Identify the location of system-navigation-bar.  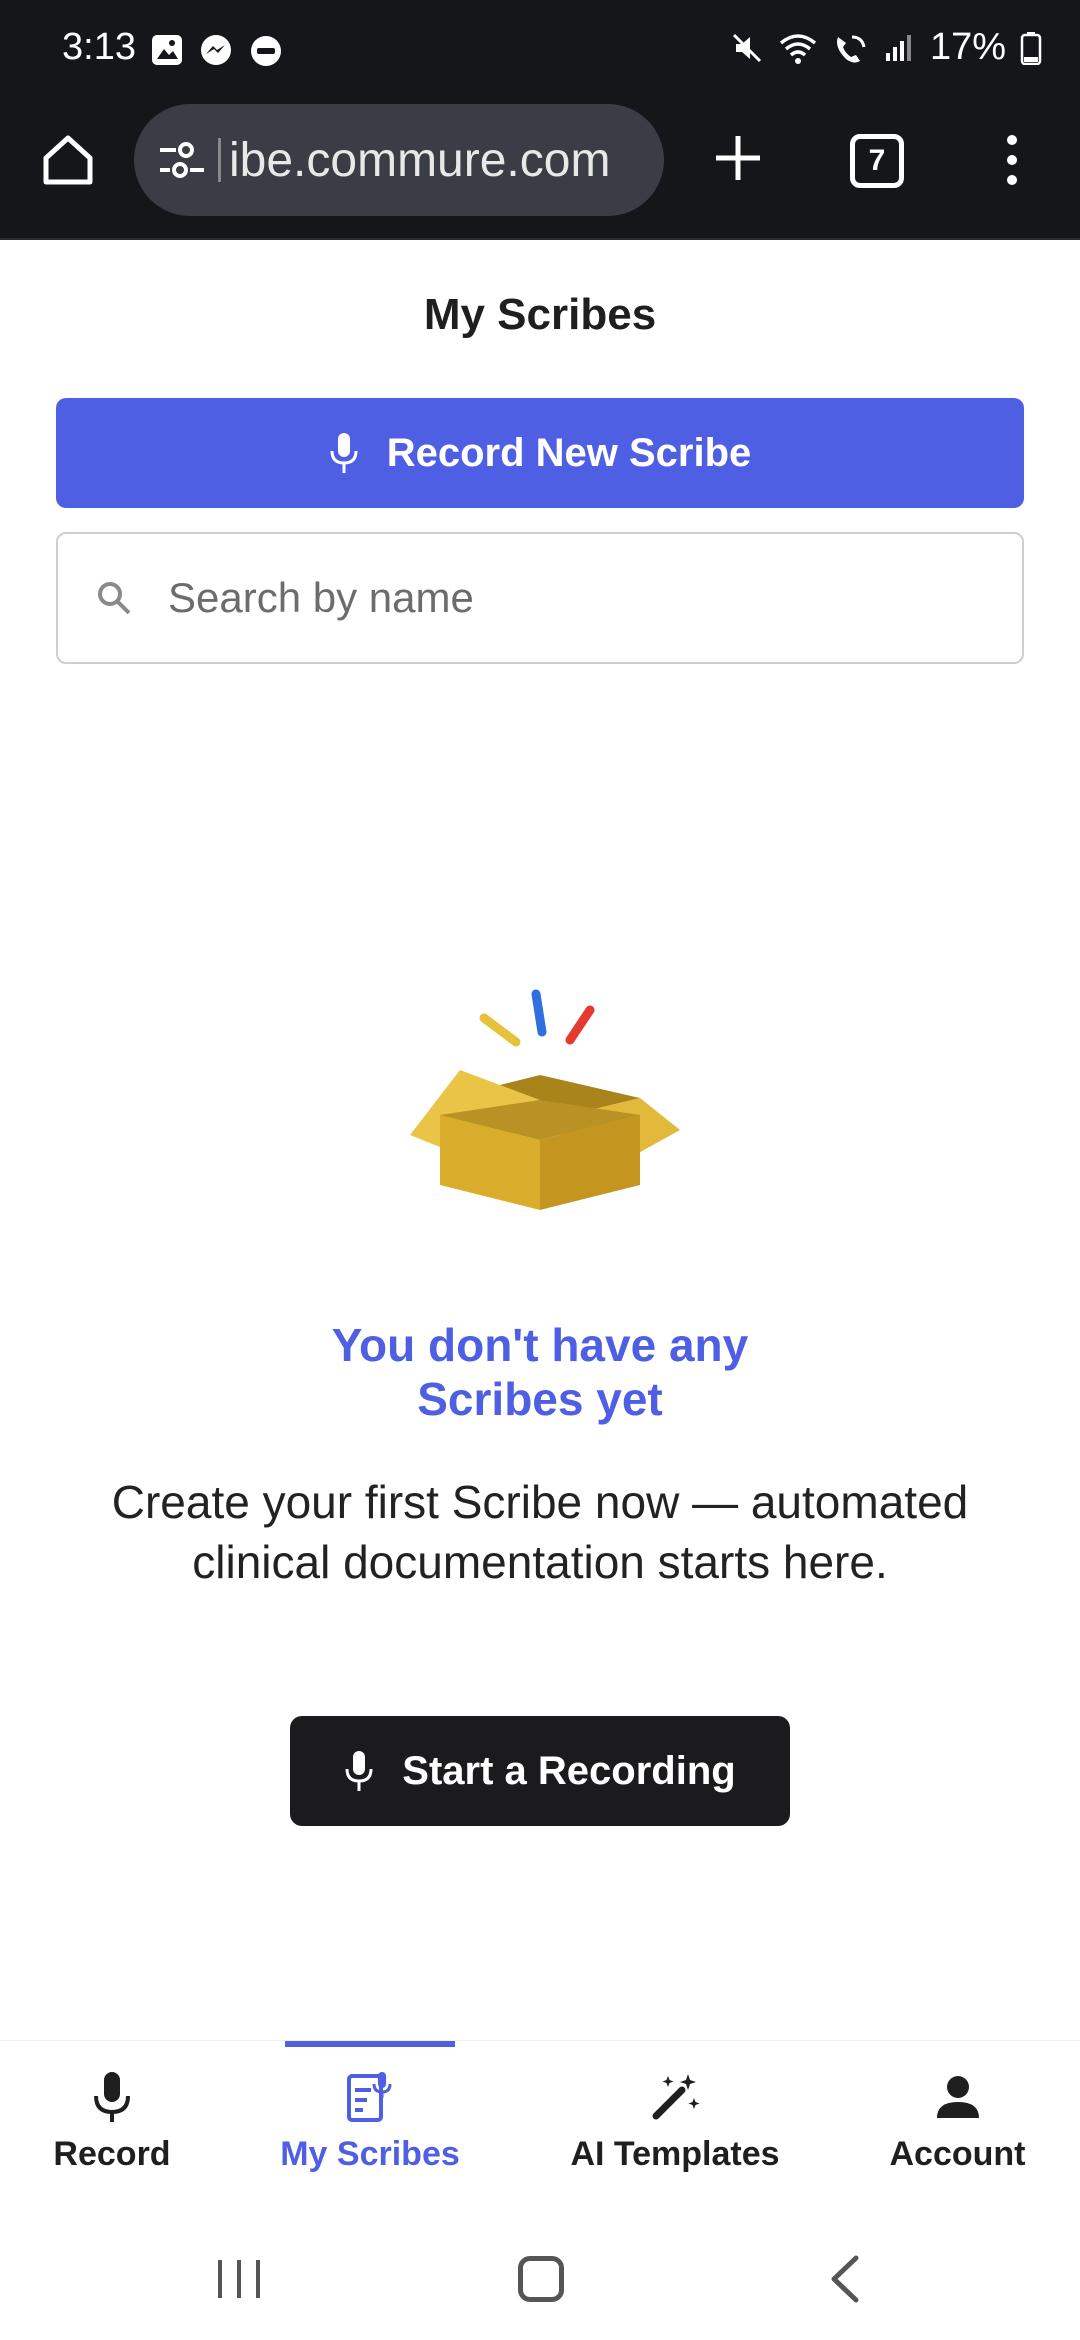
(540, 2275).